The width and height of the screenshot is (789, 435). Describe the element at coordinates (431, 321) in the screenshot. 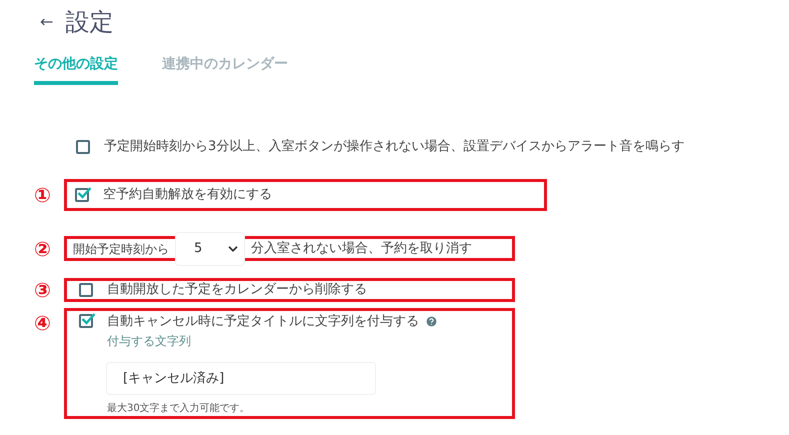

I see `help-icon` at that location.